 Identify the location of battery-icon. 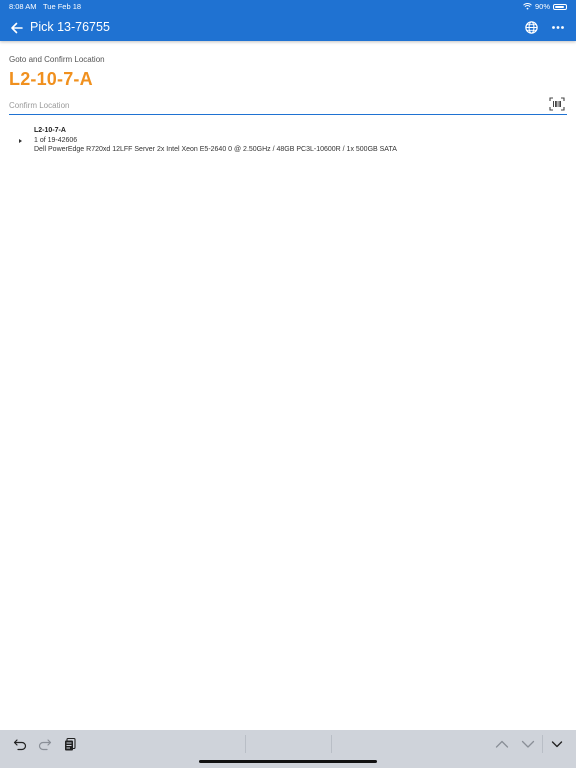
(560, 6).